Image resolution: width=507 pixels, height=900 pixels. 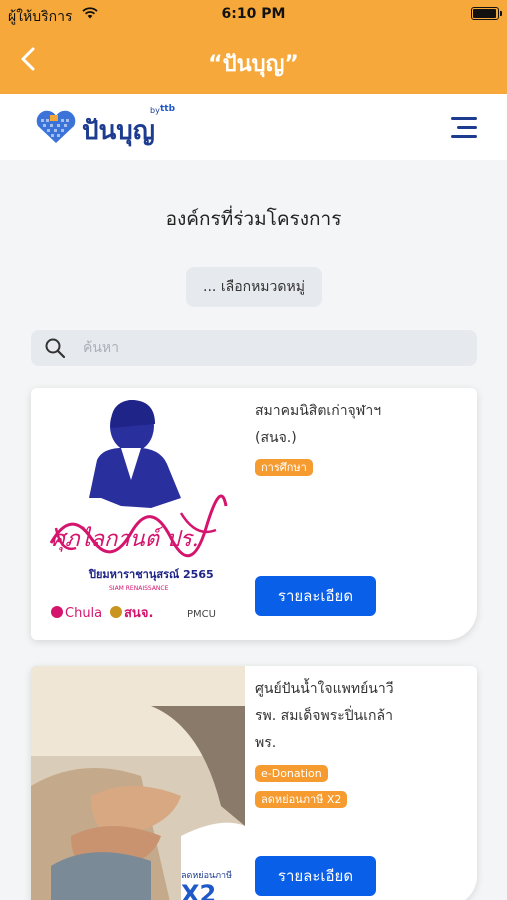 I want to click on organization-name-line: ศูนย์ปันน้ำใจแพทย์นาวี, so click(x=324, y=689).